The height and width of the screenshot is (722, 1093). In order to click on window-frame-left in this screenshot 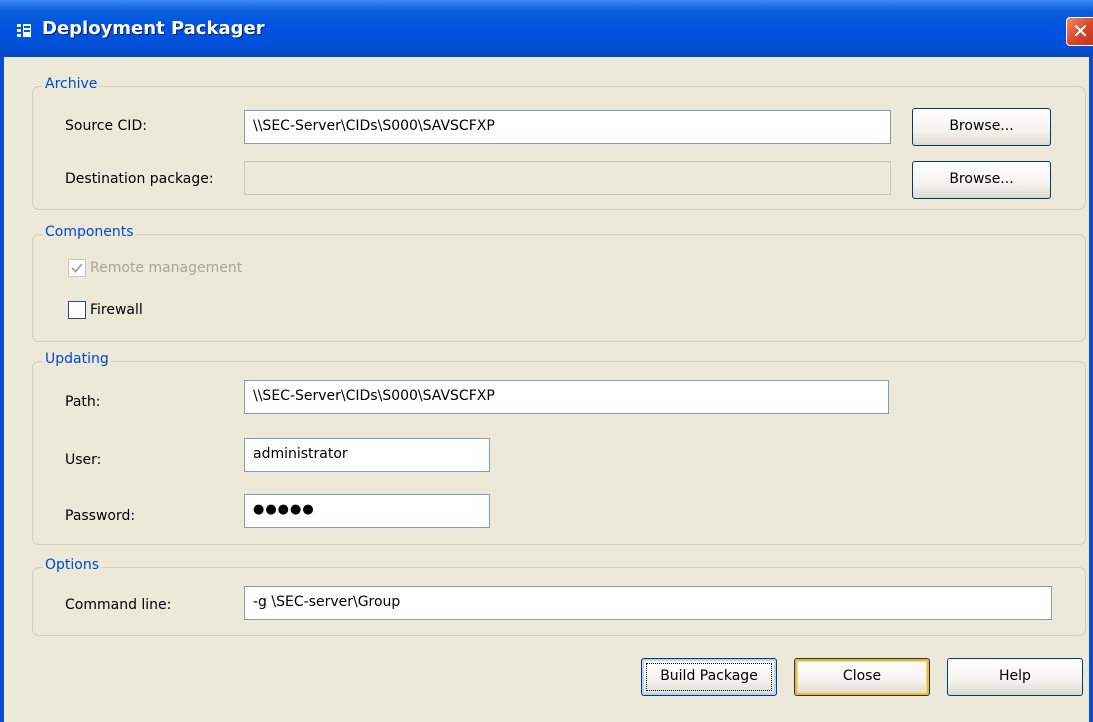, I will do `click(2, 389)`.